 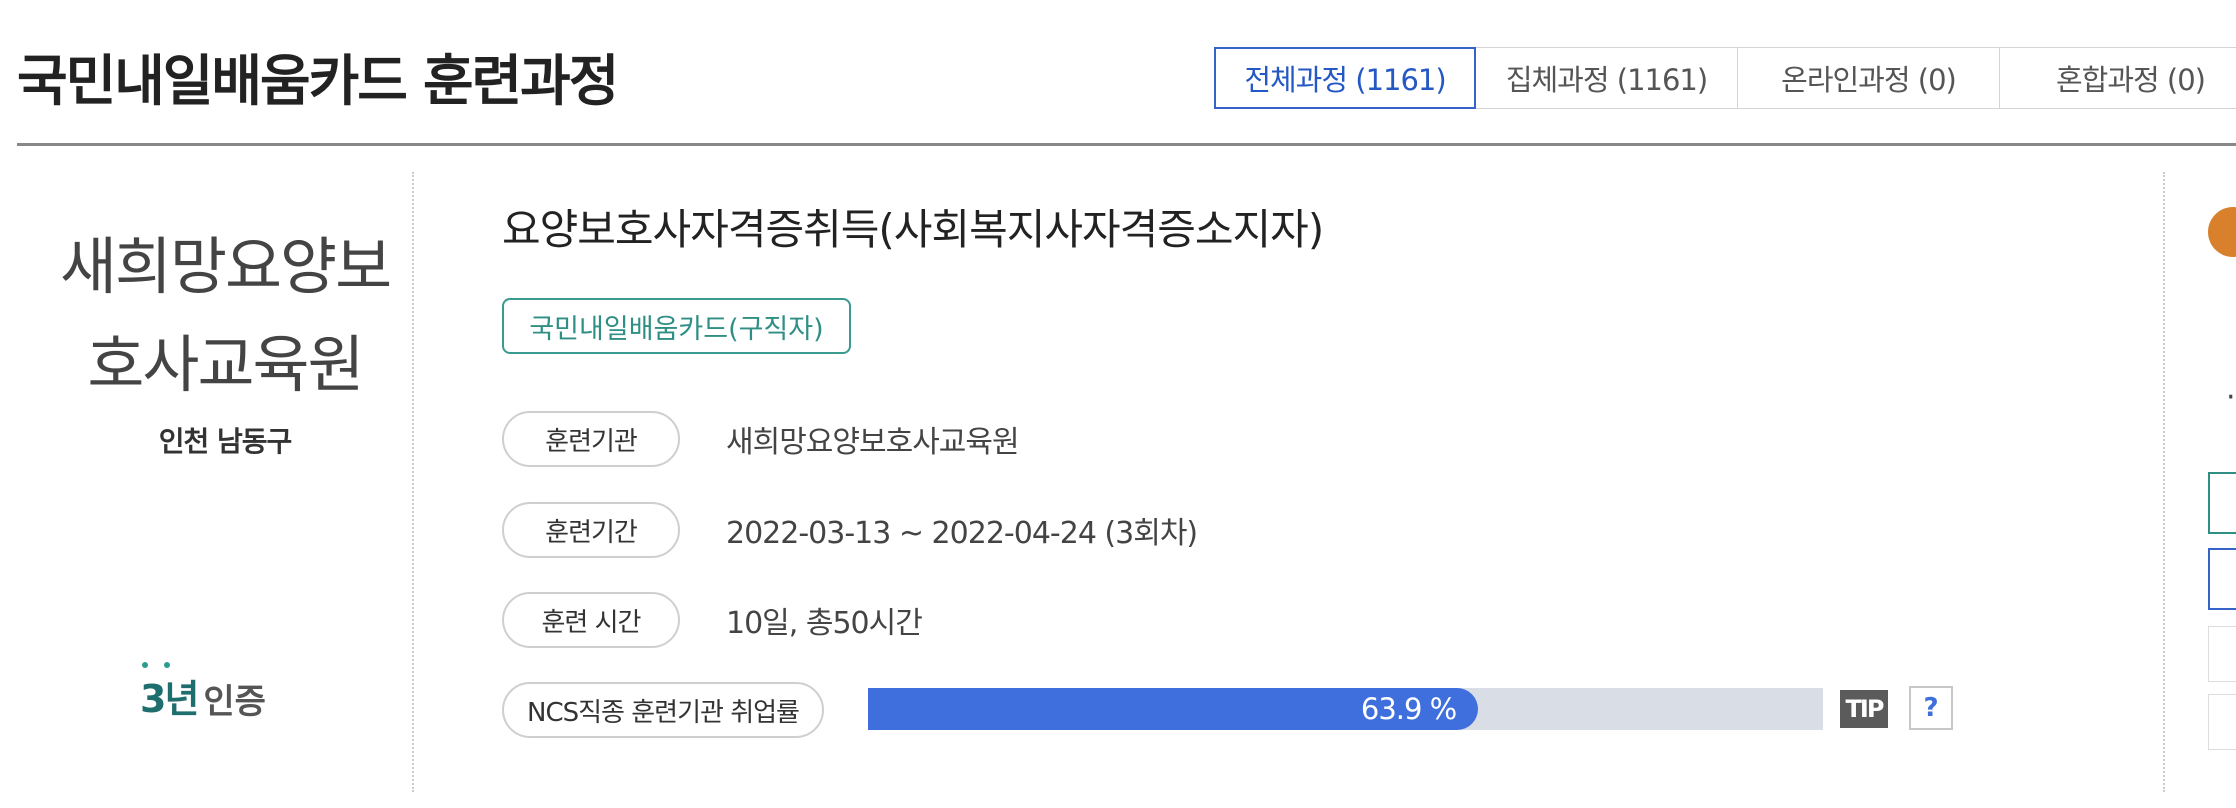 I want to click on info-value-institution: 새희망요양보호사교육원, so click(x=873, y=442).